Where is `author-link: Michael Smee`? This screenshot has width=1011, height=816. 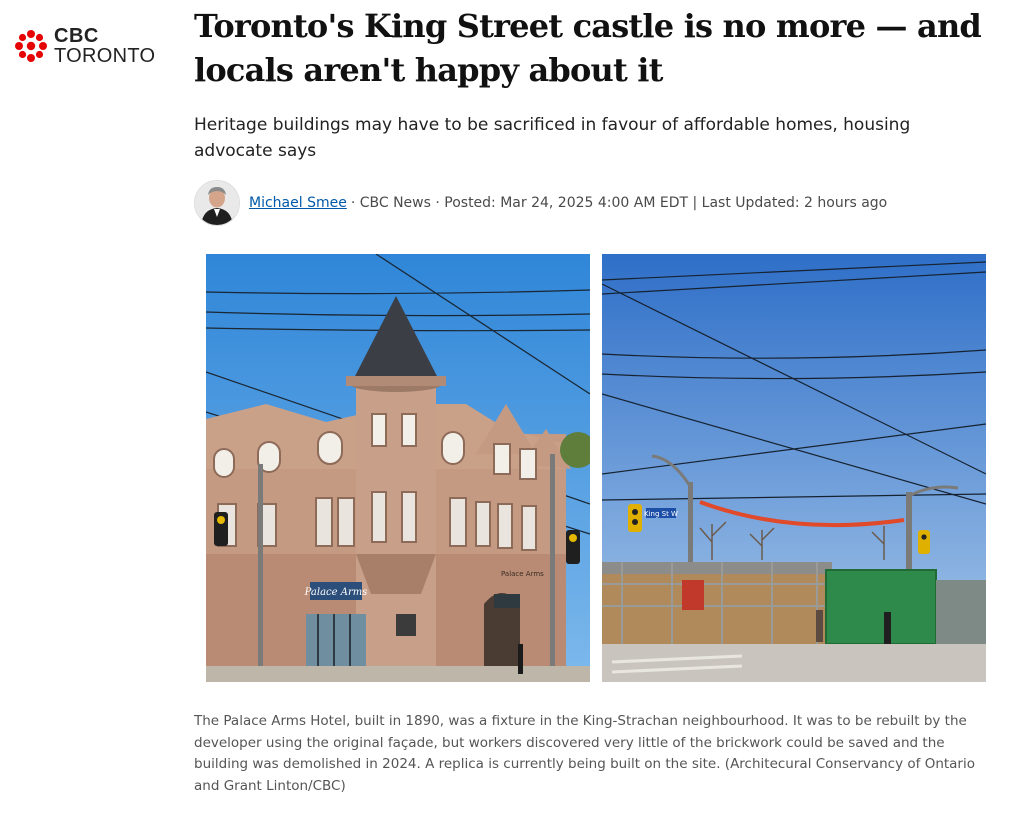 author-link: Michael Smee is located at coordinates (298, 203).